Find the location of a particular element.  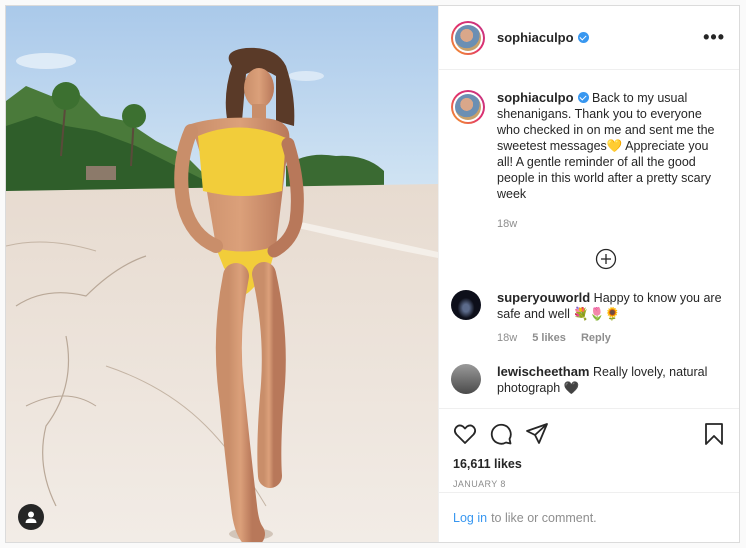

comment-icon is located at coordinates (501, 434).